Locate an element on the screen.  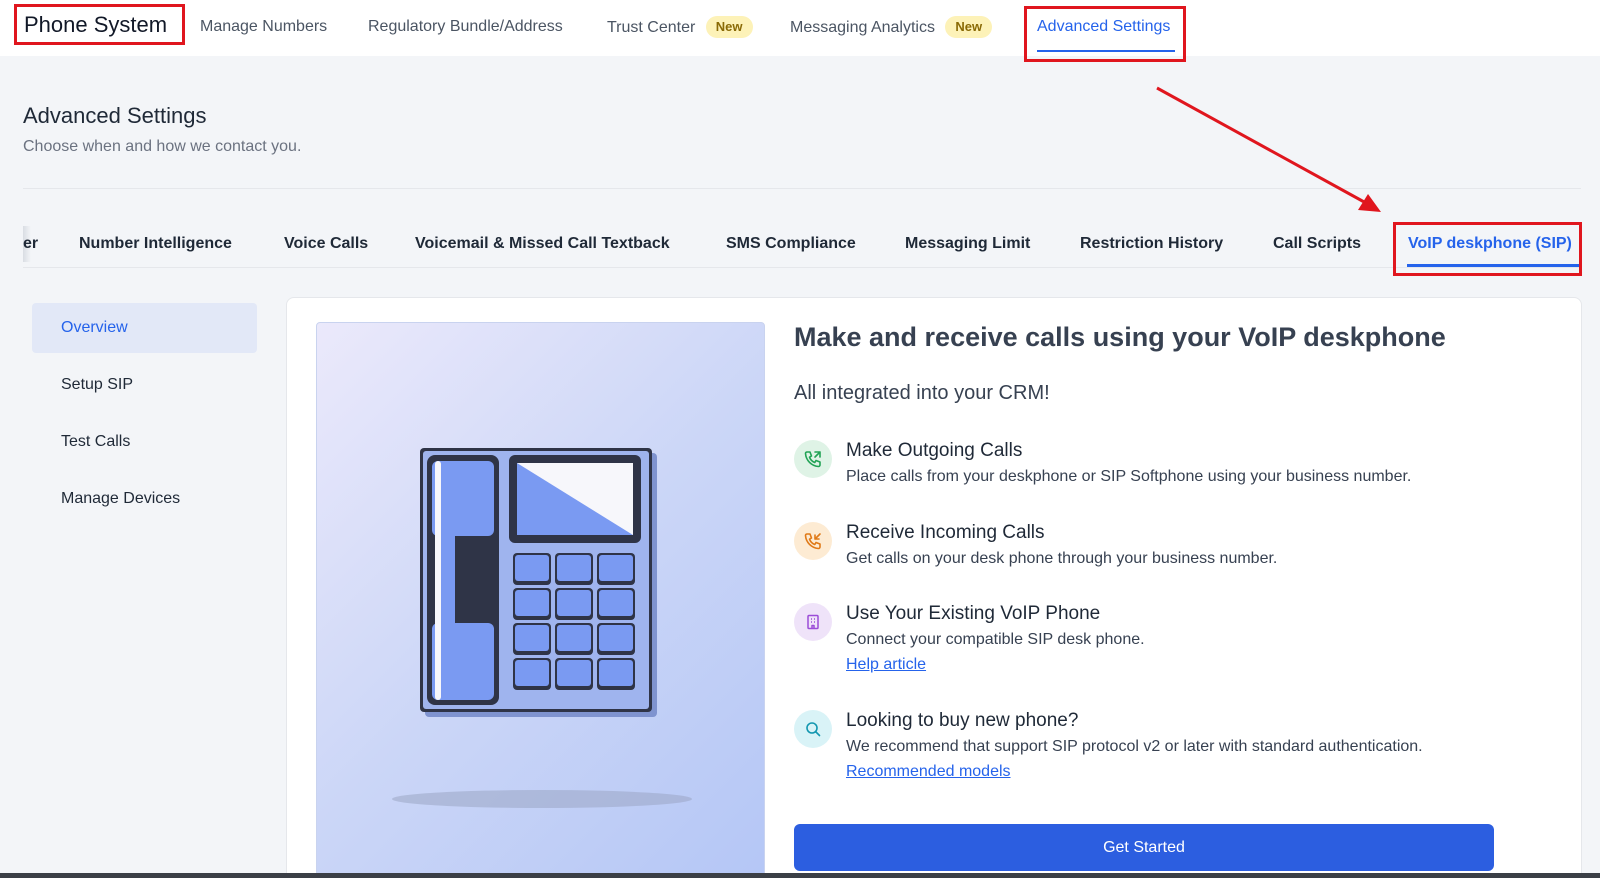
feature-title: Looking to buy new phone? is located at coordinates (962, 720).